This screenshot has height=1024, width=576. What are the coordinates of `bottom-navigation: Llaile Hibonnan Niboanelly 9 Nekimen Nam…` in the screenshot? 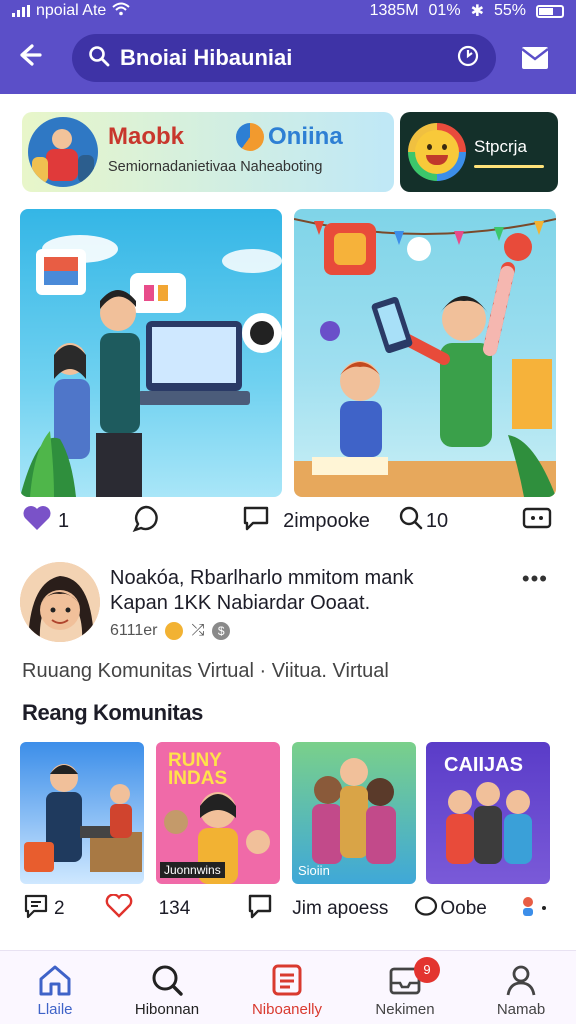 It's located at (288, 987).